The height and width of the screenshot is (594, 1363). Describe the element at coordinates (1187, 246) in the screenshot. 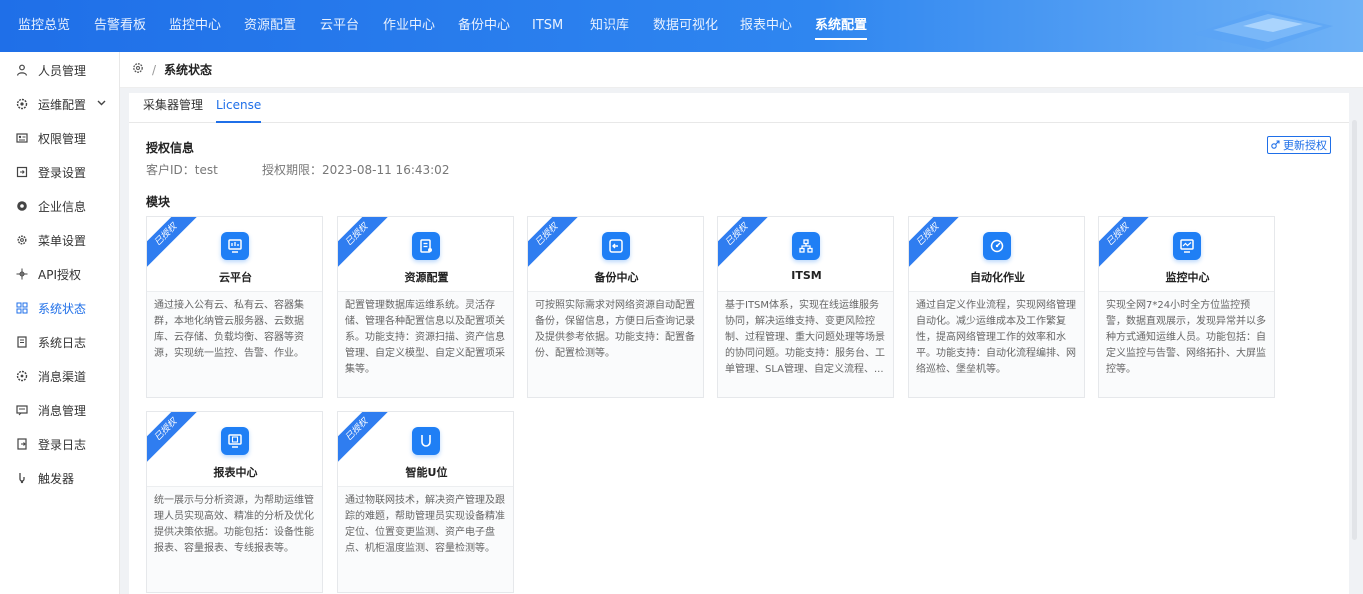

I see `monitor-chart-icon` at that location.